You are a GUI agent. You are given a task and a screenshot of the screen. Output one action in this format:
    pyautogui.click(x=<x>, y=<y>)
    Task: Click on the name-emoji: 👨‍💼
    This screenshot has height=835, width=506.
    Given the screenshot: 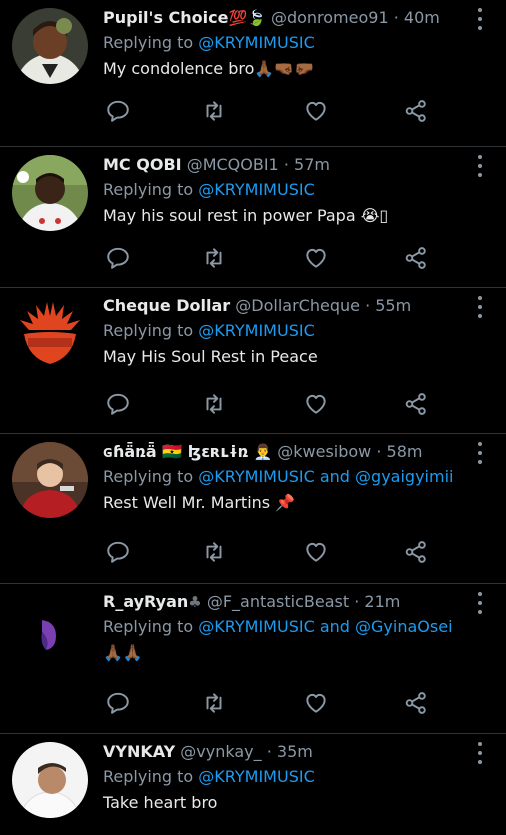 What is the action you would take?
    pyautogui.click(x=263, y=452)
    